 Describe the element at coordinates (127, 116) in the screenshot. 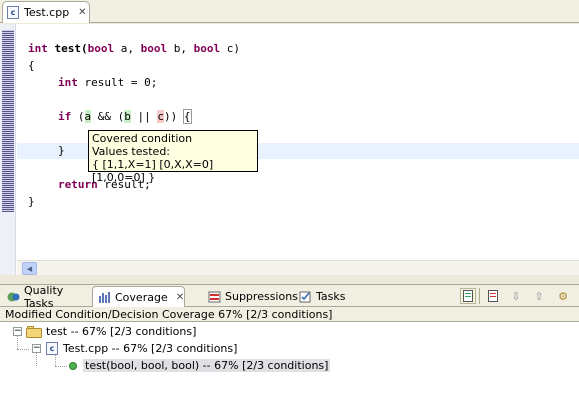

I see `condition-b-covered: b` at that location.